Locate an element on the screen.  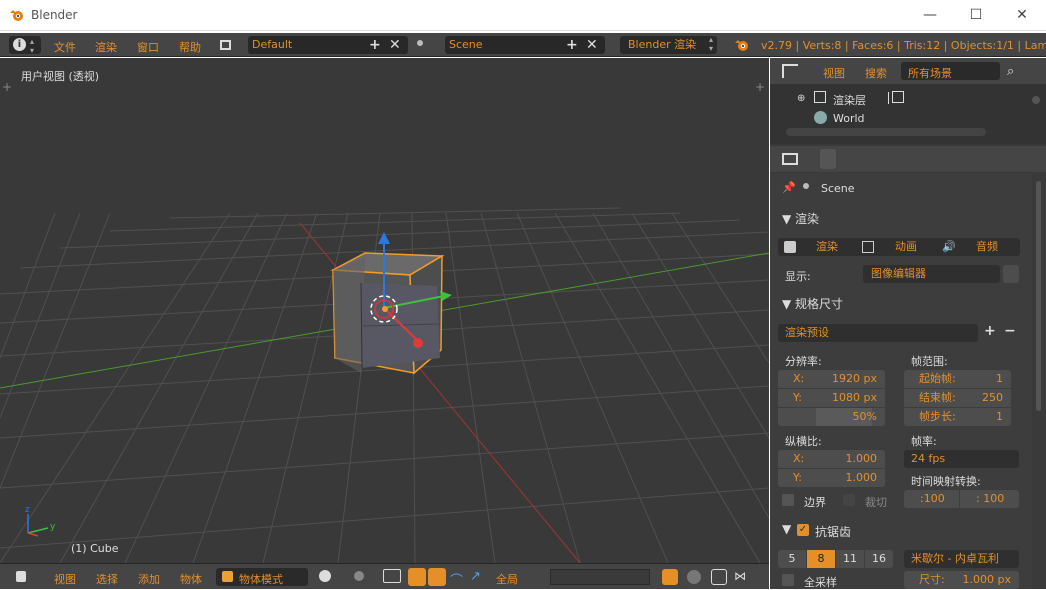
menu-render: 渲染 is located at coordinates (106, 47).